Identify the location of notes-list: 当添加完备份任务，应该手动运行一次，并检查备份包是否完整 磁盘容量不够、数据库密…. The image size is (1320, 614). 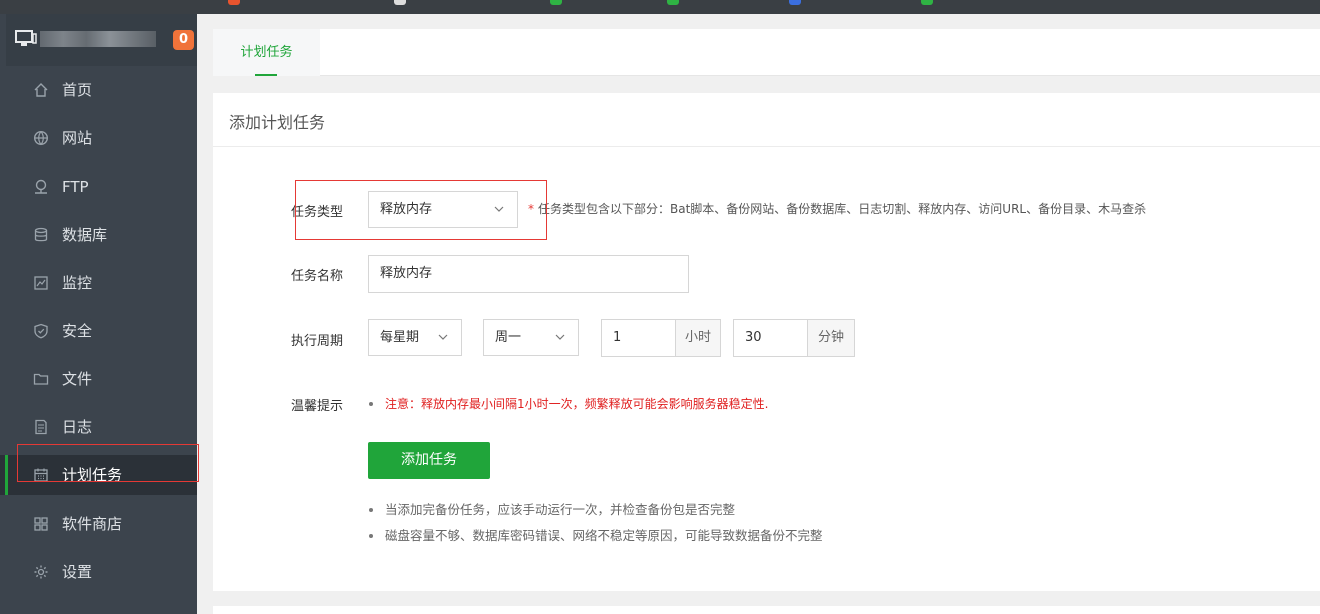
(596, 527).